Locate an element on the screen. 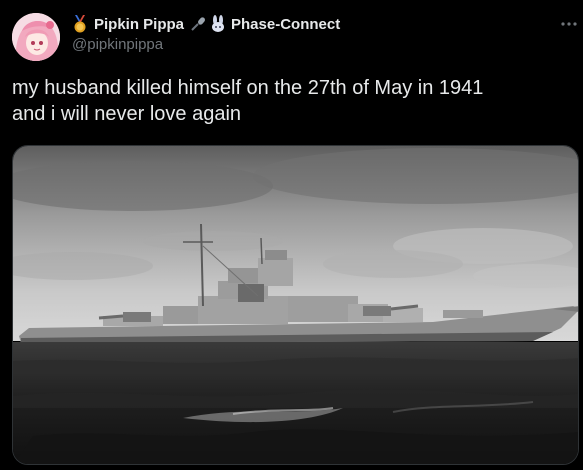  avatar is located at coordinates (36, 37).